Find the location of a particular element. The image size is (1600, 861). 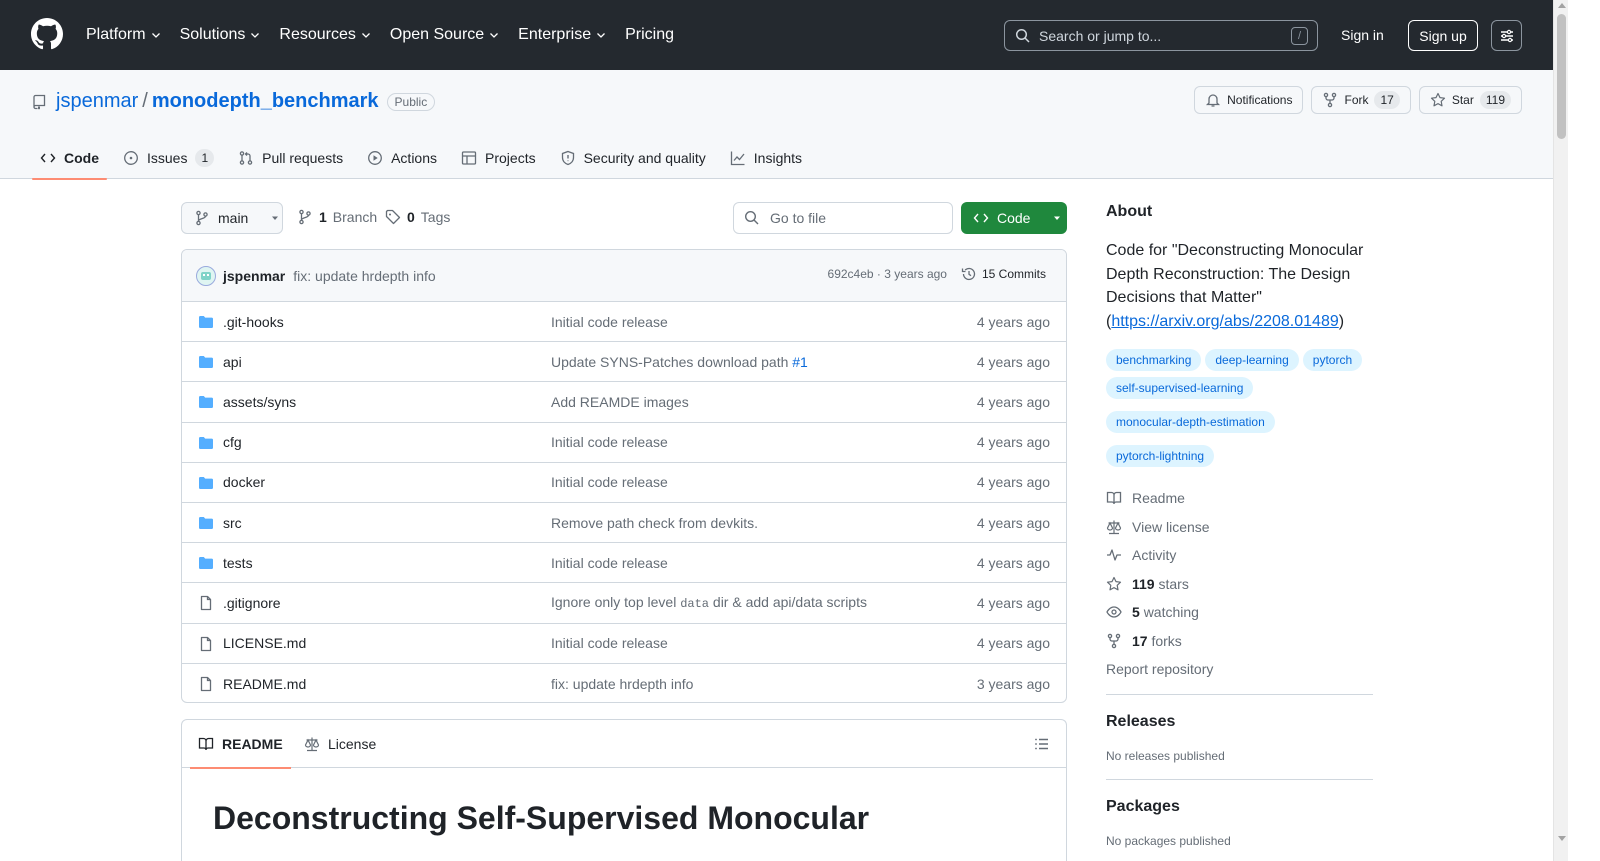

file-name-link: README.md is located at coordinates (264, 684).